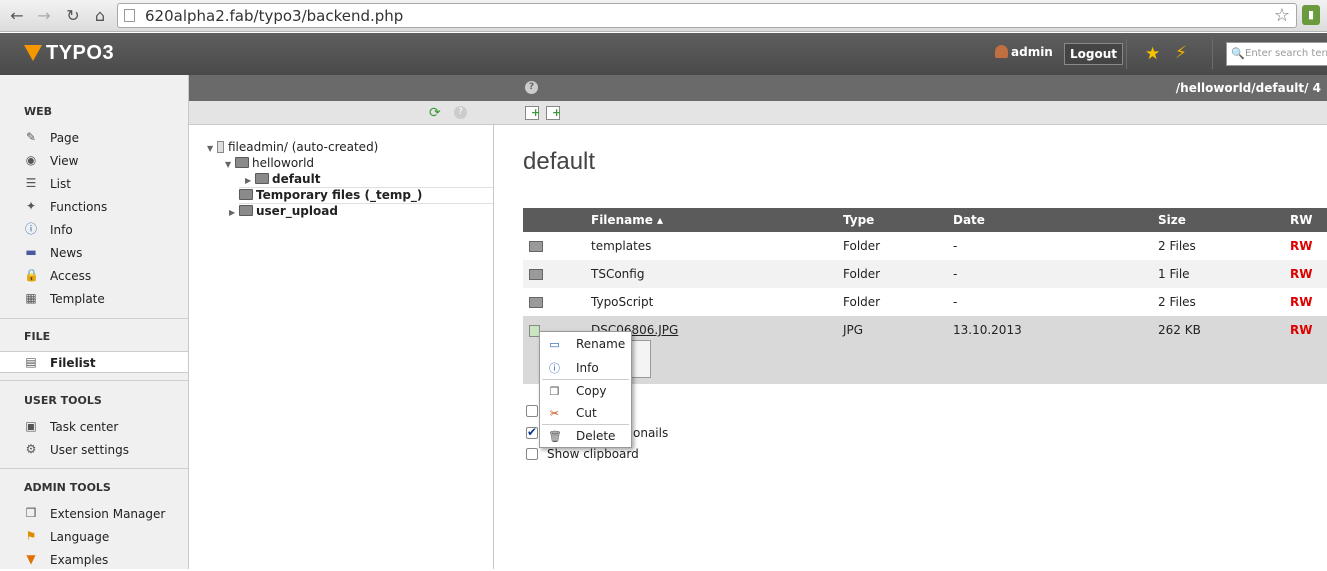  What do you see at coordinates (60, 184) in the screenshot?
I see `module-label: List` at bounding box center [60, 184].